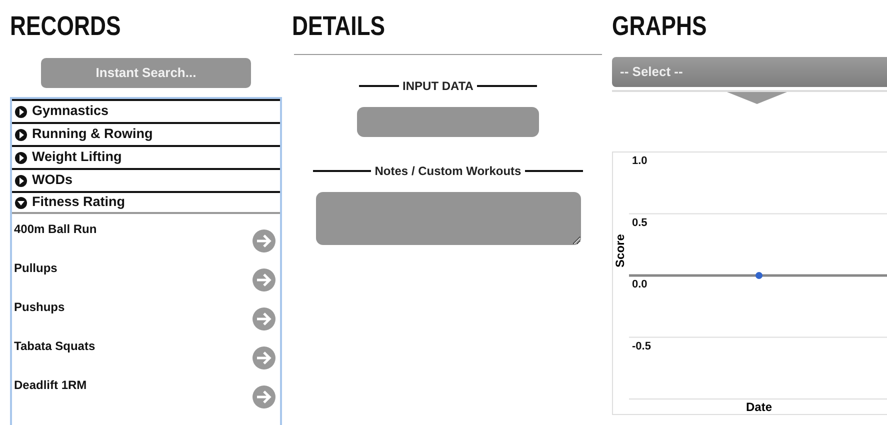 This screenshot has width=887, height=425. I want to click on y-axis-title: Score, so click(620, 251).